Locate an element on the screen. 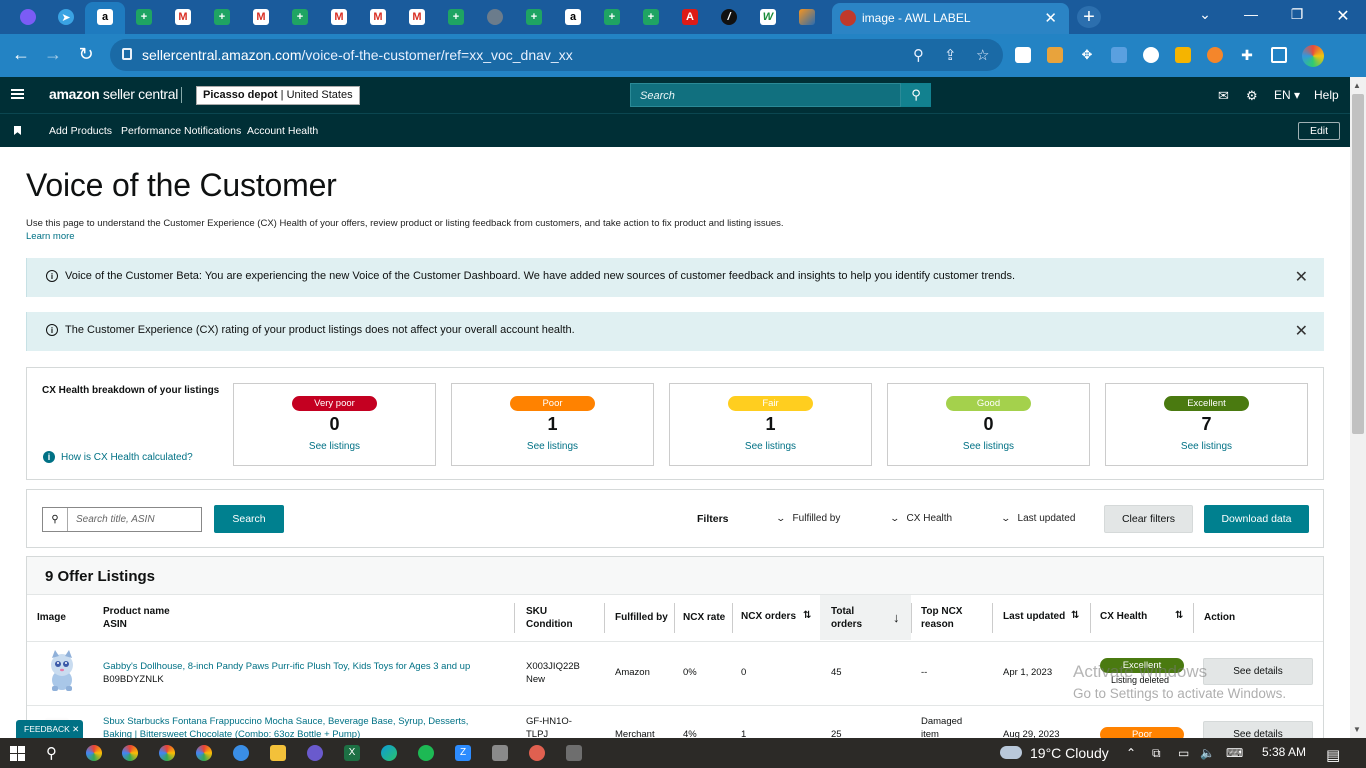 Image resolution: width=1366 pixels, height=768 pixels. profile-avatar is located at coordinates (1313, 56).